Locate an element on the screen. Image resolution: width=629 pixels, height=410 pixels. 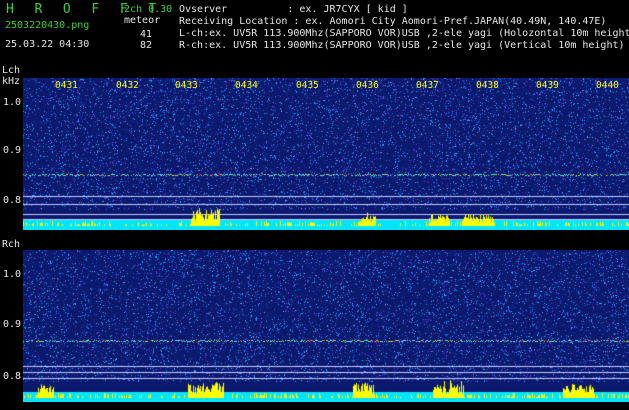
rch-ytick-0-8: 0.8 is located at coordinates (12, 376).